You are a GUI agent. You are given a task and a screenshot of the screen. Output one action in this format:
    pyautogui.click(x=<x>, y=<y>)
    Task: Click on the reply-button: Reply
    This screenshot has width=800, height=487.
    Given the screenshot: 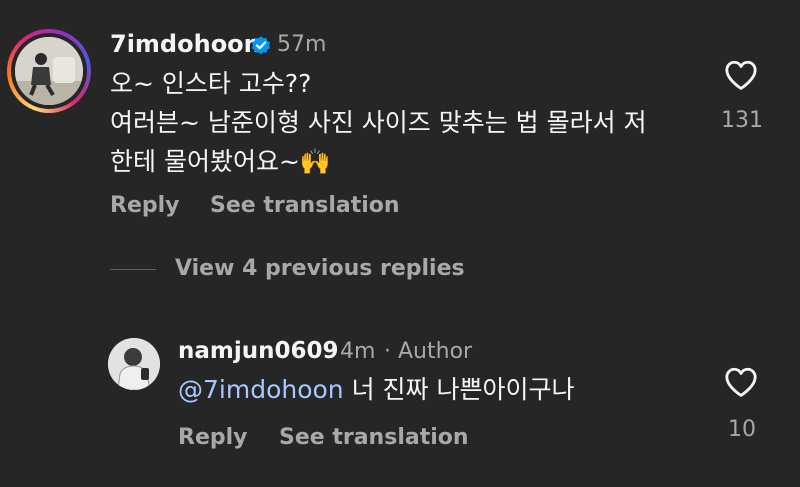 What is the action you would take?
    pyautogui.click(x=145, y=206)
    